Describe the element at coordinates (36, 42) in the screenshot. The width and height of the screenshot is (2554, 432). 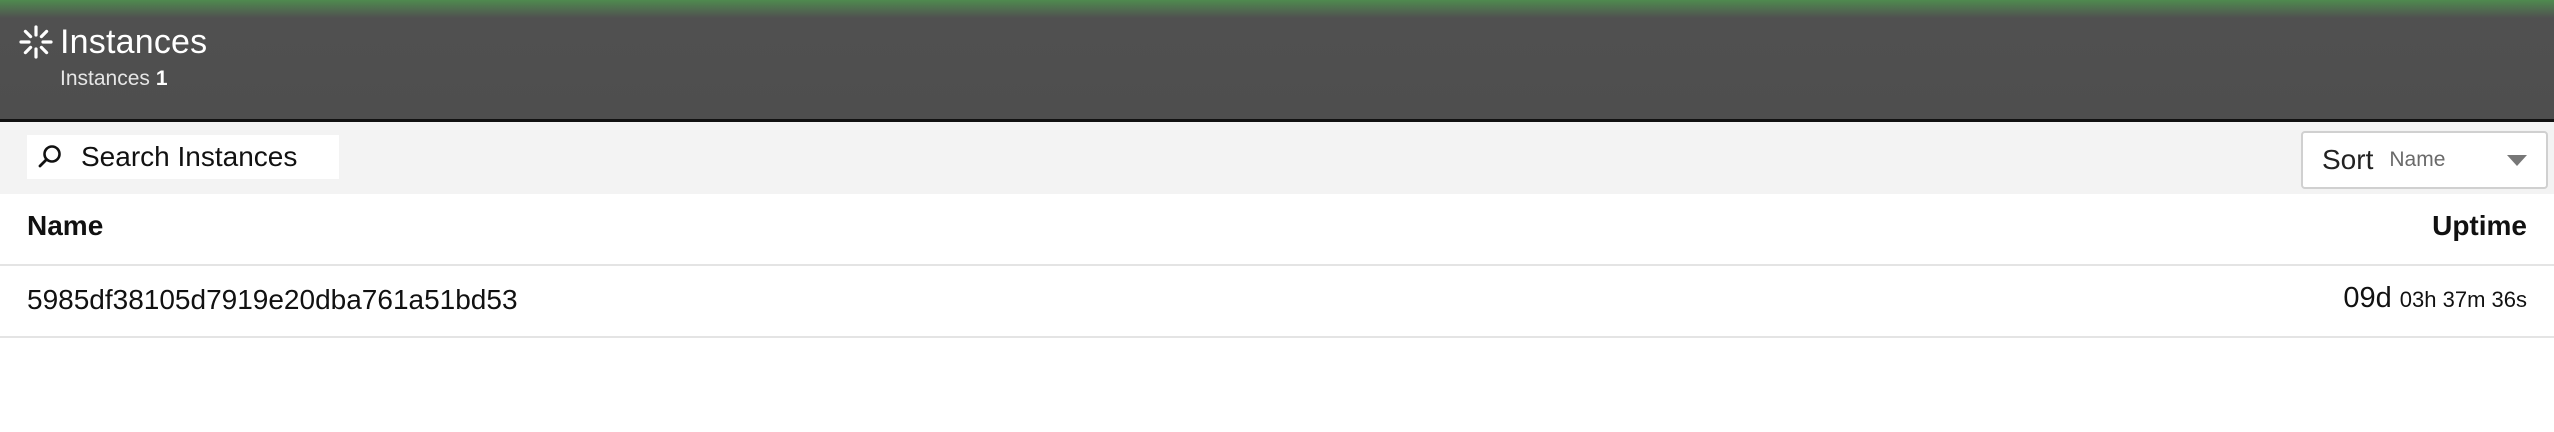
I see `spinner-icon` at that location.